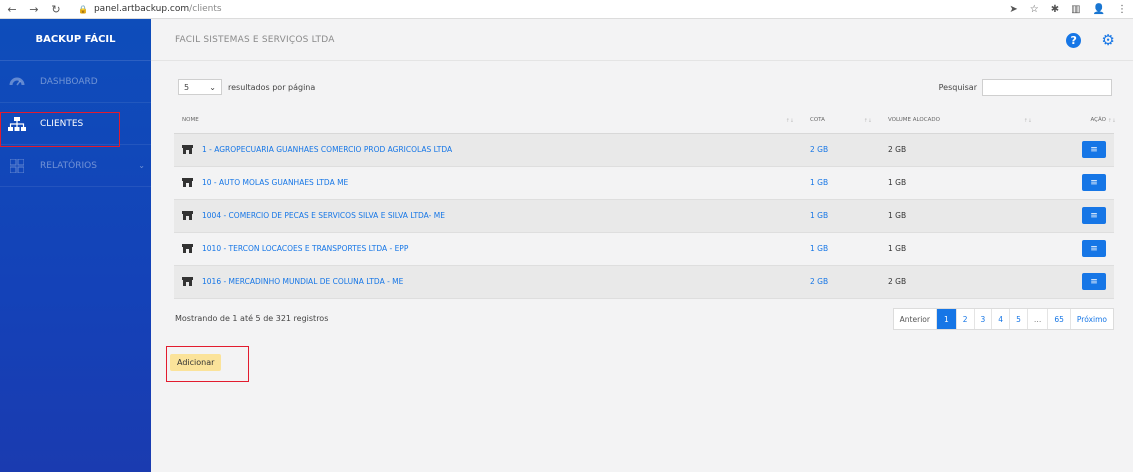 The width and height of the screenshot is (1133, 472). Describe the element at coordinates (945, 319) in the screenshot. I see `pager-page-current: 1` at that location.